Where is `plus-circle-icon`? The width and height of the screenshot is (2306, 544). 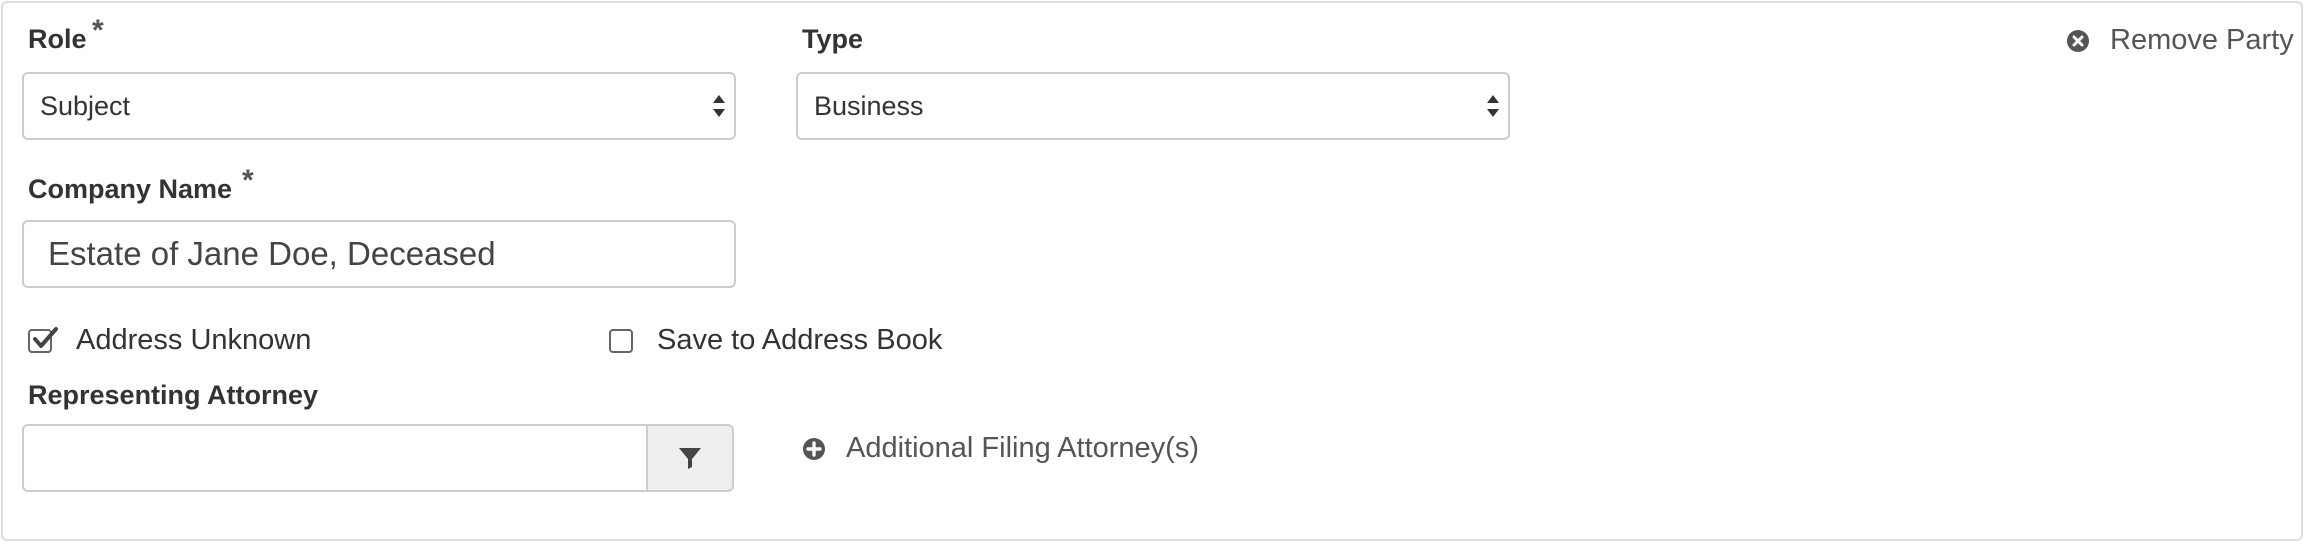
plus-circle-icon is located at coordinates (814, 448).